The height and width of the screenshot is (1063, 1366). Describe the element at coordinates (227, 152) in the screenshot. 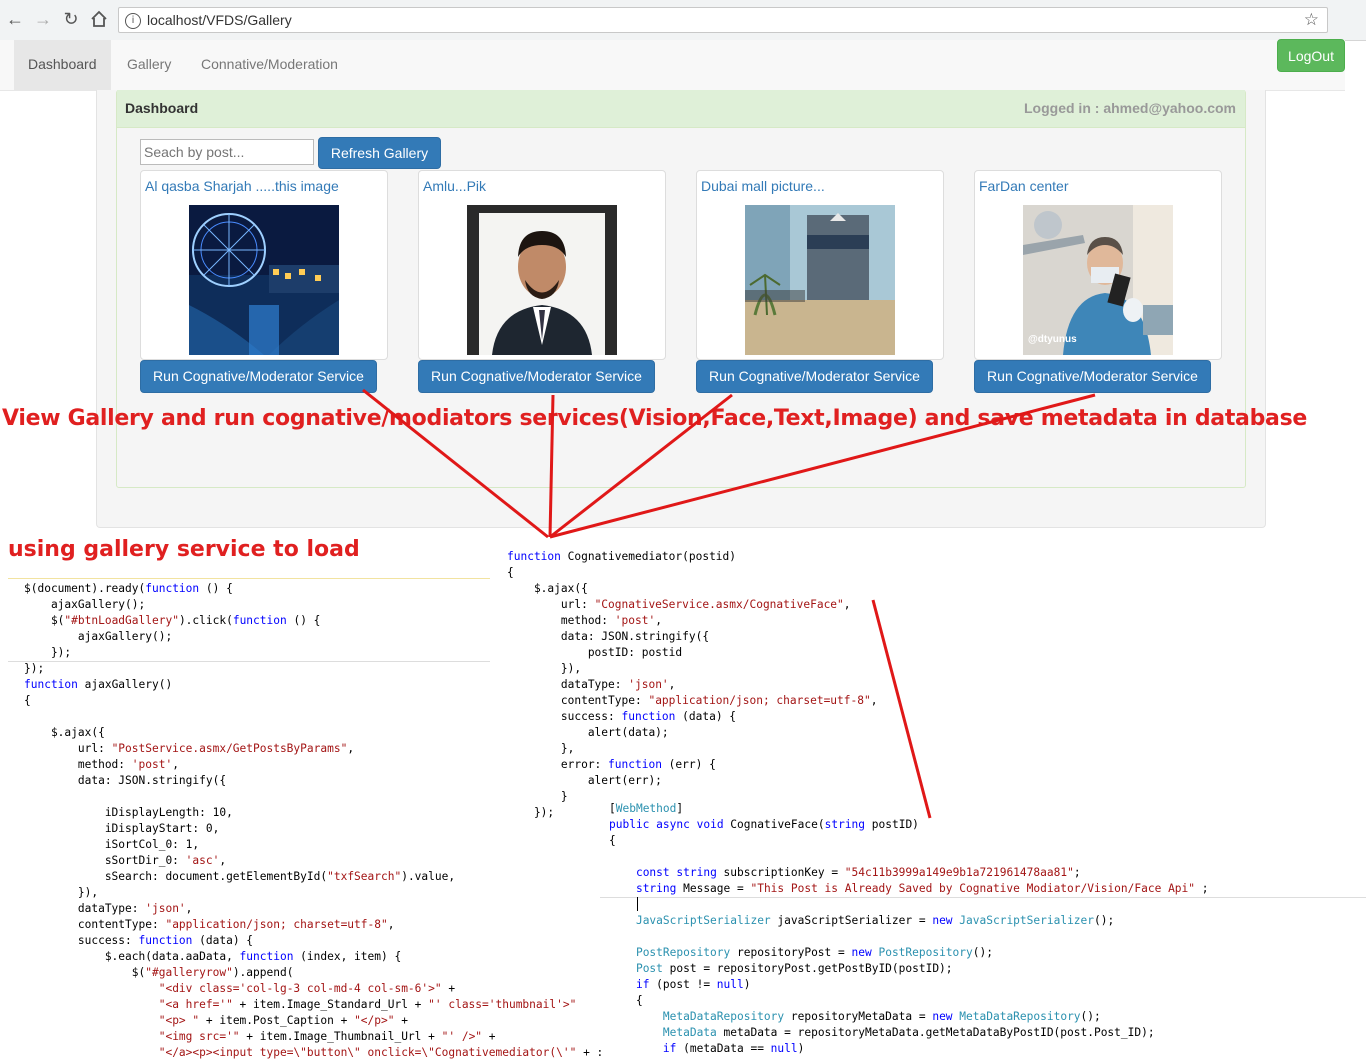

I see `search-input` at that location.